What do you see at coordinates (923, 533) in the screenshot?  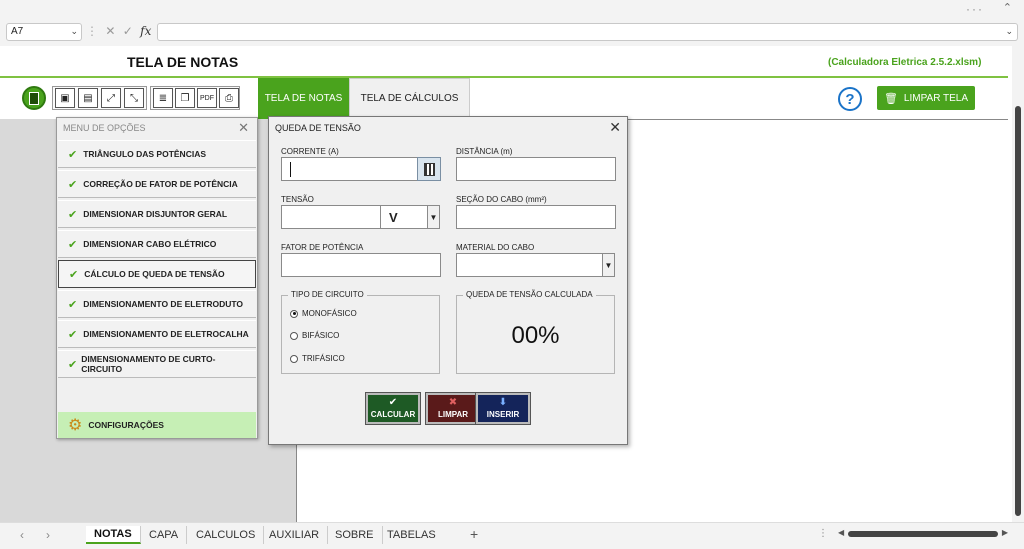 I see `horizontal-scrollbar: ◀ ▶` at bounding box center [923, 533].